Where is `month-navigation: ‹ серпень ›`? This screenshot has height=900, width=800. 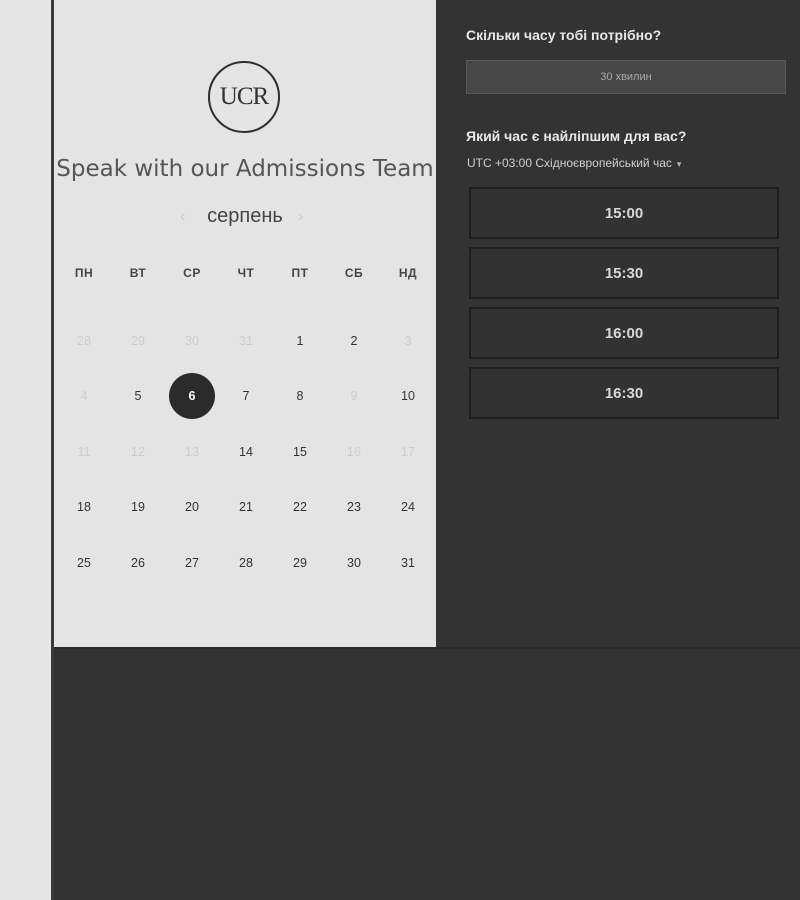 month-navigation: ‹ серпень › is located at coordinates (245, 219).